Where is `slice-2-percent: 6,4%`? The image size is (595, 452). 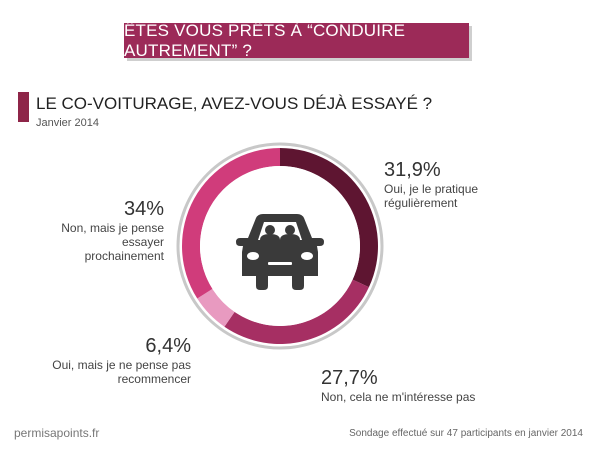
slice-2-percent: 6,4% is located at coordinates (168, 346).